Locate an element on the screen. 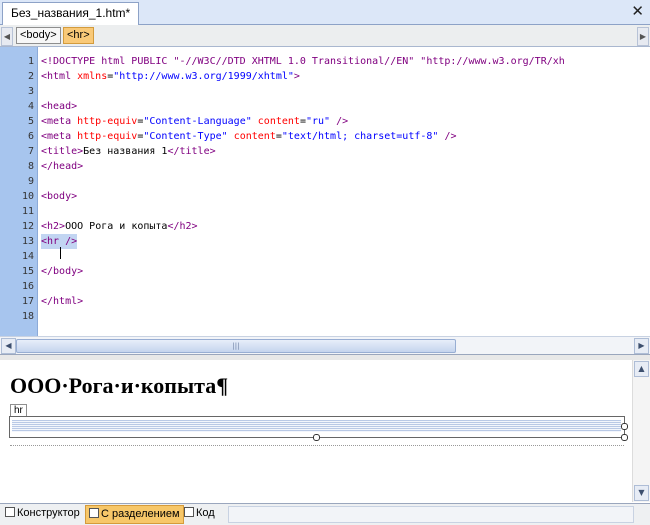 The width and height of the screenshot is (650, 525). scroll-up-icon: ▲ is located at coordinates (641, 369).